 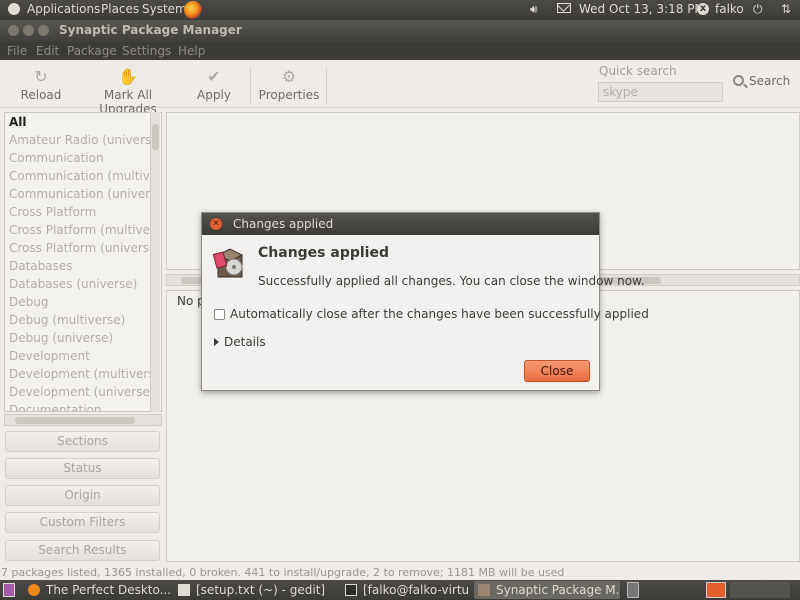 What do you see at coordinates (47, 51) in the screenshot?
I see `menu-edit: Edit` at bounding box center [47, 51].